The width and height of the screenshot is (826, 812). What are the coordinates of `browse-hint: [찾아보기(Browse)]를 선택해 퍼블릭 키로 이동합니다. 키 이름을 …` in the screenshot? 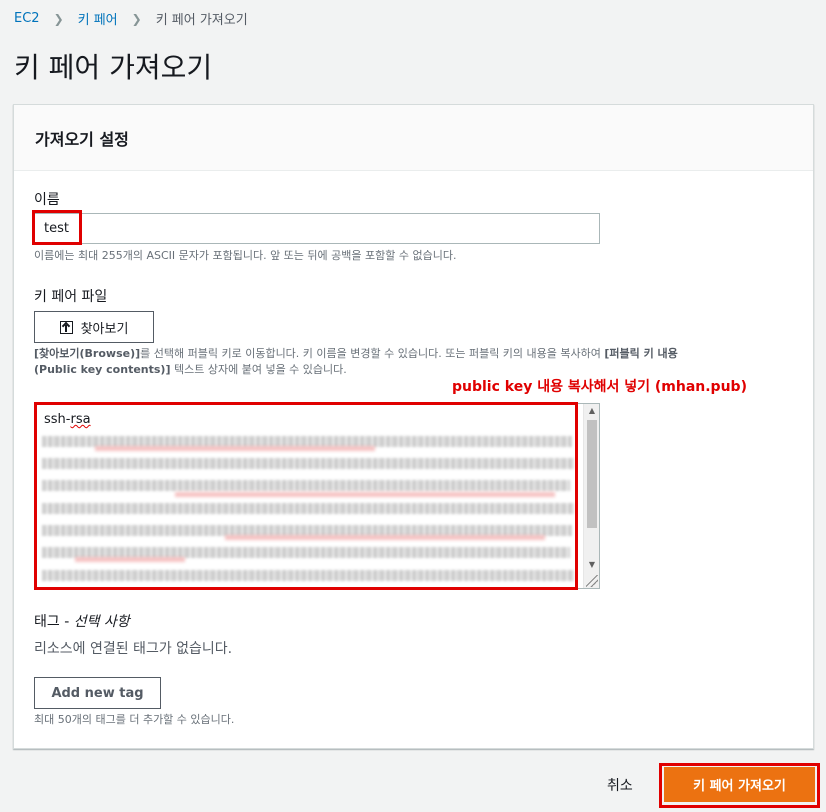 It's located at (414, 362).